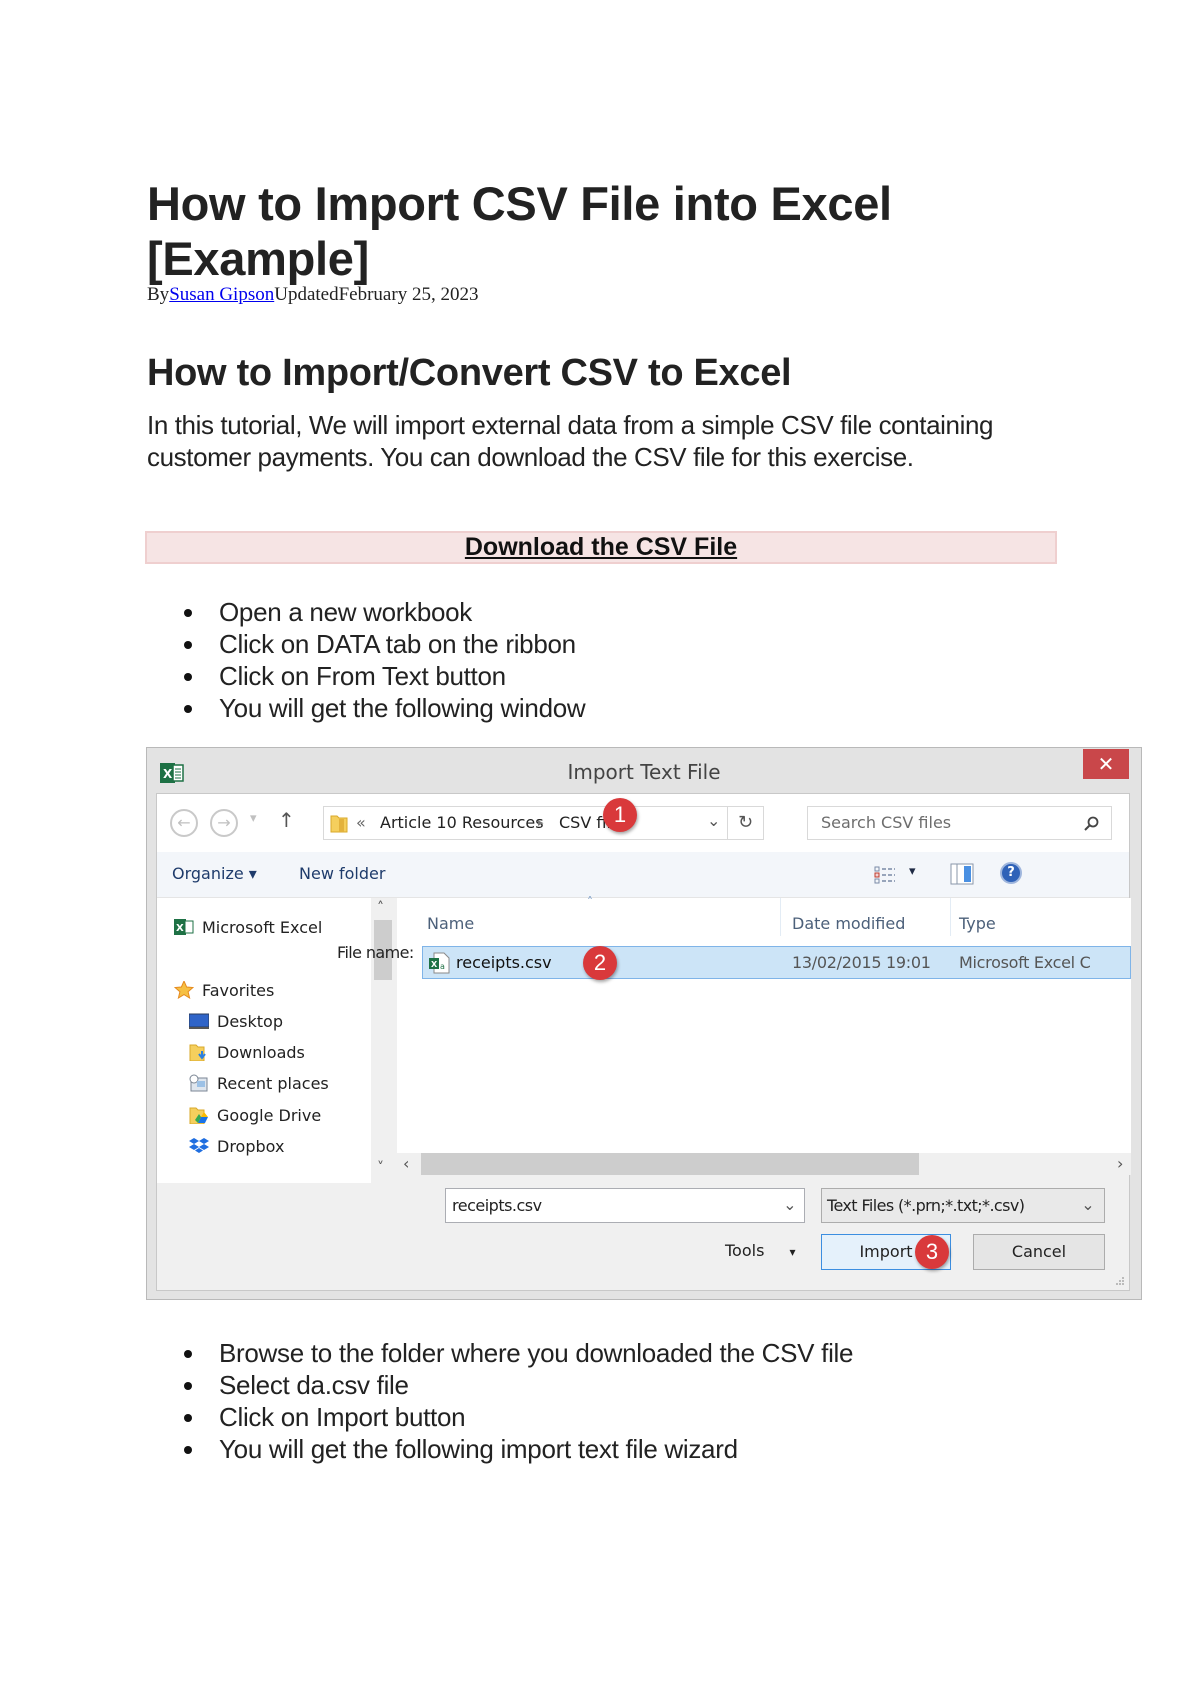  What do you see at coordinates (273, 1083) in the screenshot?
I see `sidebar-item-label: Recent places` at bounding box center [273, 1083].